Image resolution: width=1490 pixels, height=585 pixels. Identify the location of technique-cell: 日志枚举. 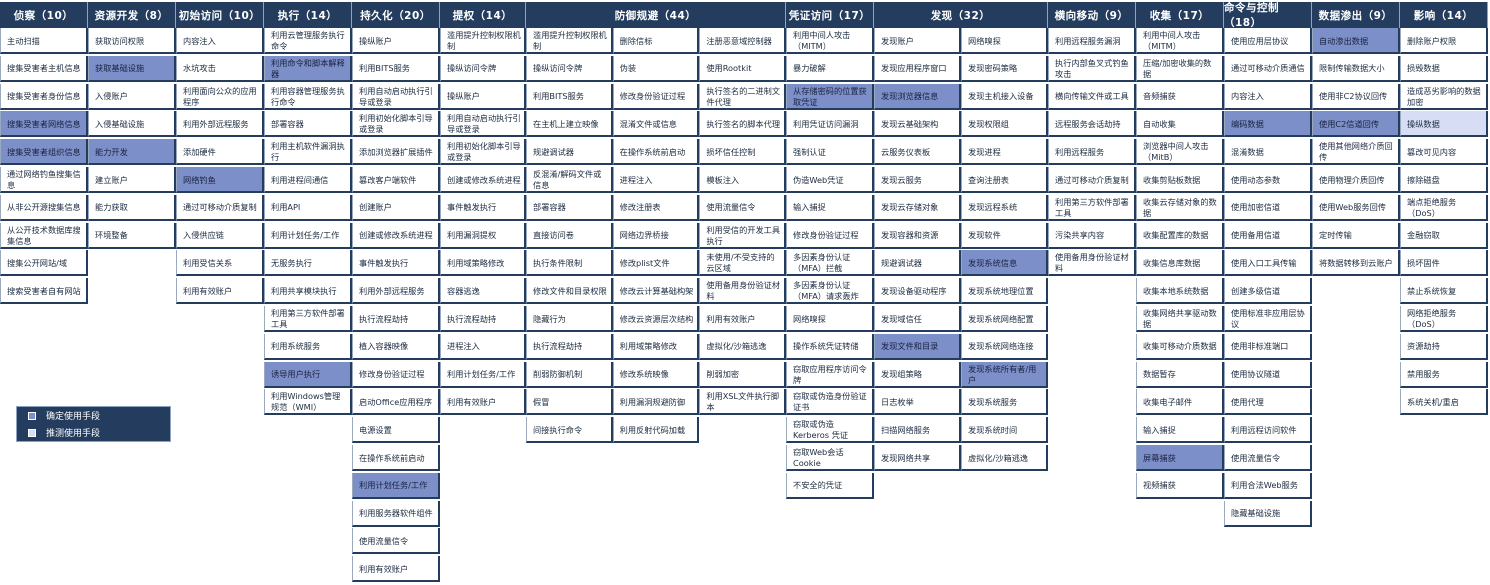
(917, 402).